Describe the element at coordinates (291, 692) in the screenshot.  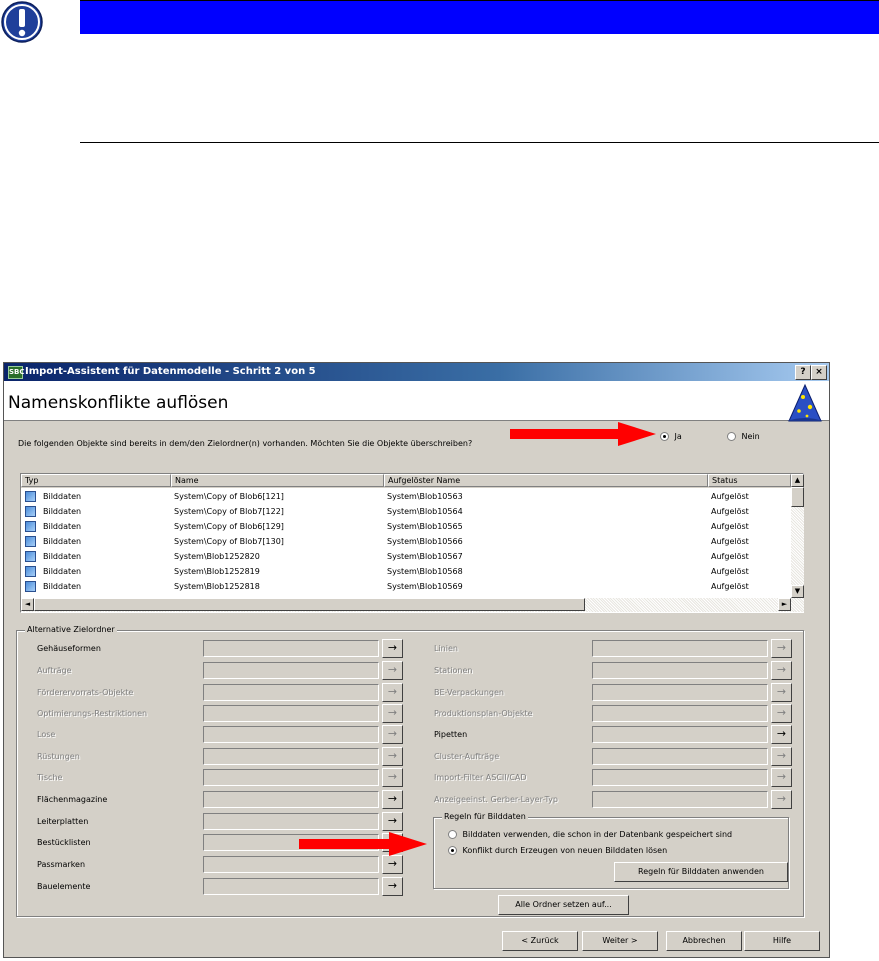
I see `folder-field-feeder-objects` at that location.